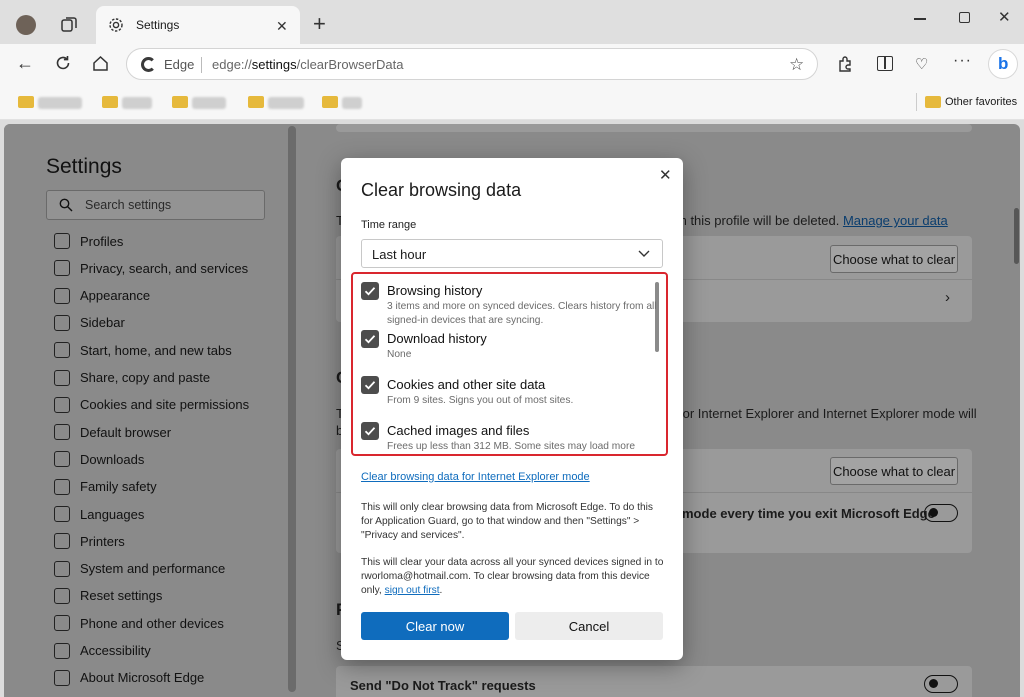  I want to click on sidebar-item-printers: Printers, so click(89, 541).